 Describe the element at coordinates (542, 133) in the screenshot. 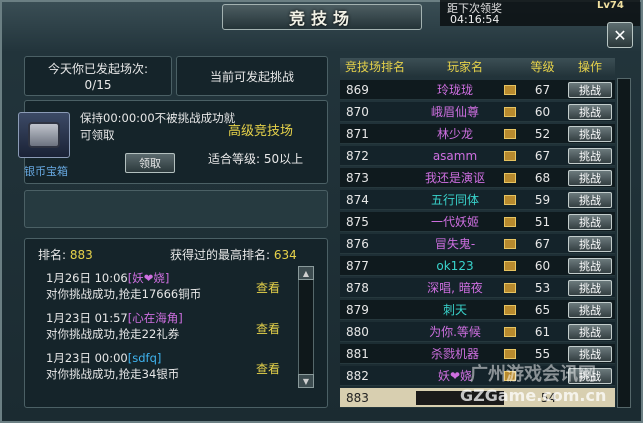

I see `row-level: 52` at that location.